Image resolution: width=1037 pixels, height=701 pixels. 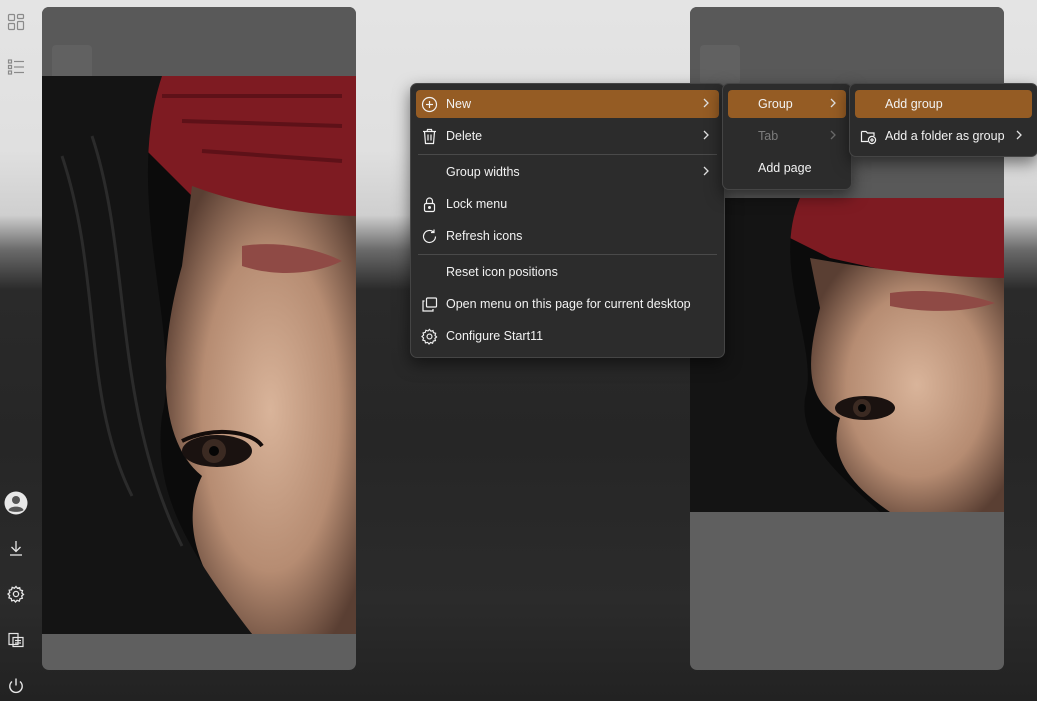 I want to click on menu-item-tab: Tab, so click(x=787, y=136).